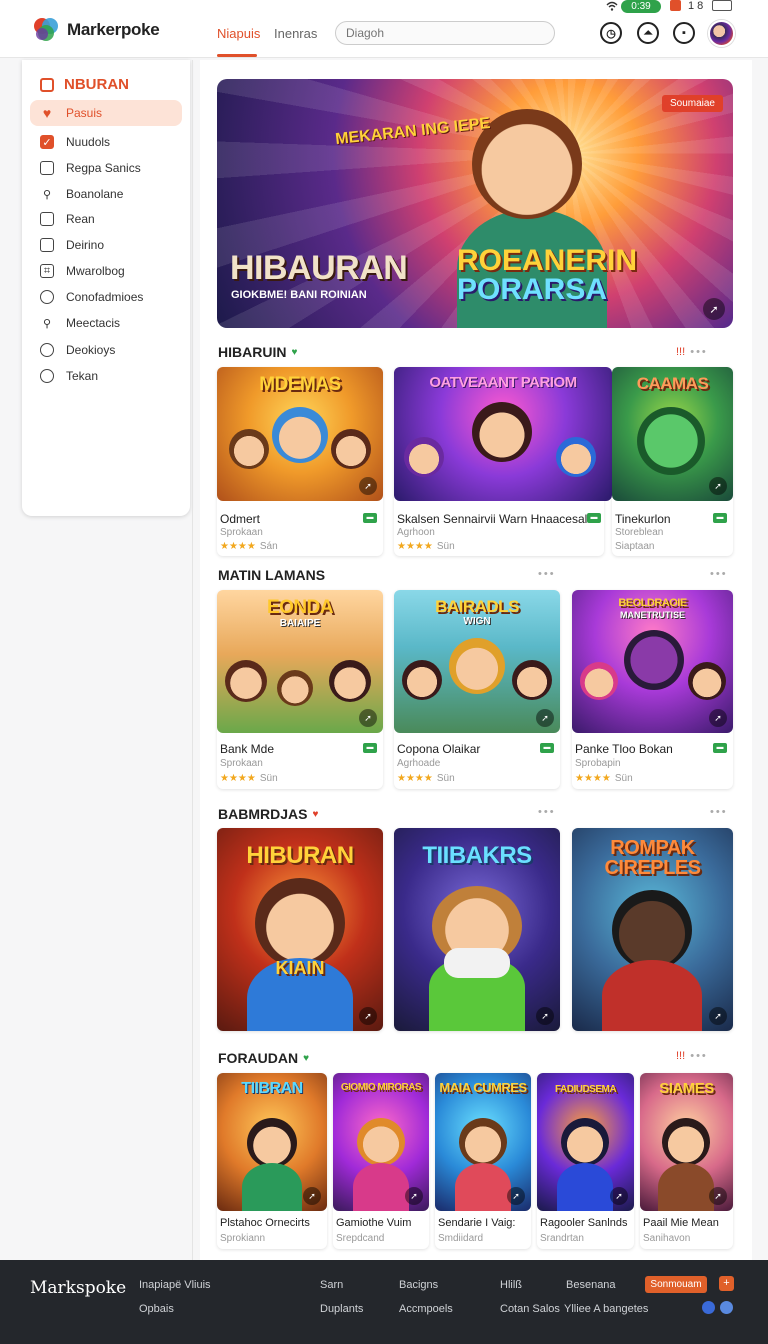 This screenshot has width=768, height=1344. I want to click on clock-icon: ◷, so click(611, 33).